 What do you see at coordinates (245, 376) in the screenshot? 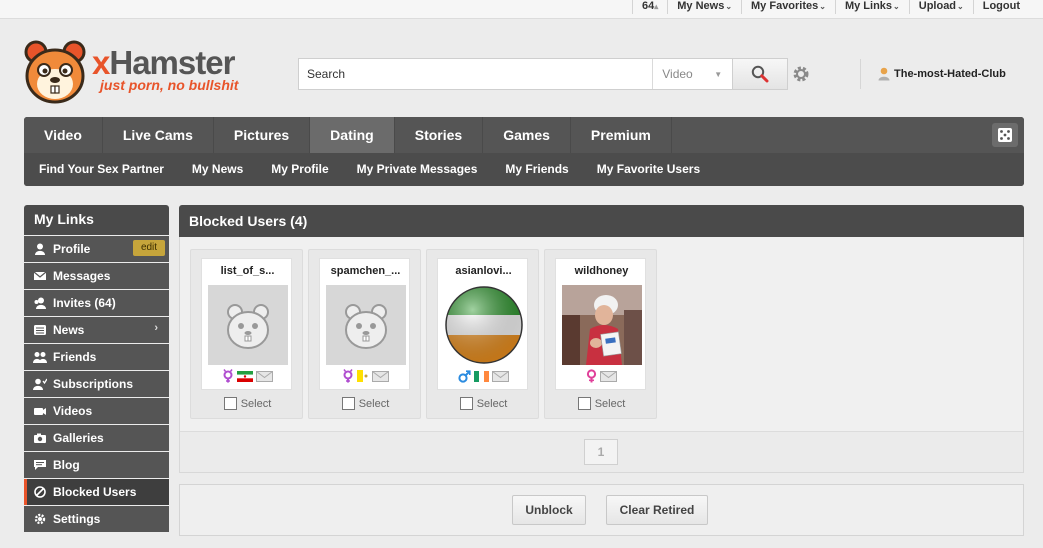
I see `flag-iran-icon` at bounding box center [245, 376].